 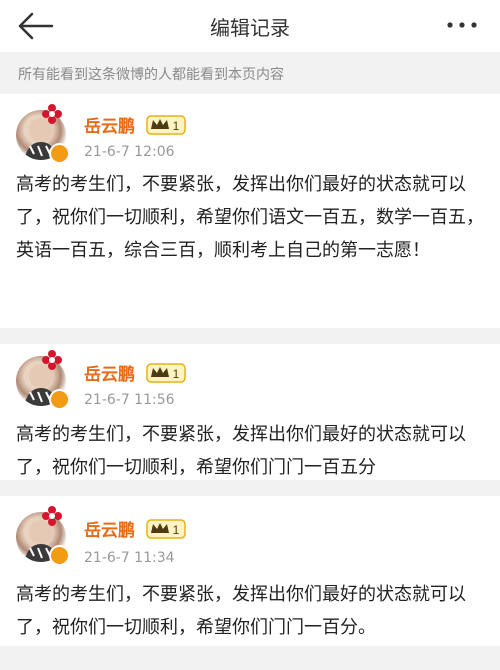 I want to click on timestamp: 21-6-7 11:56, so click(x=129, y=400).